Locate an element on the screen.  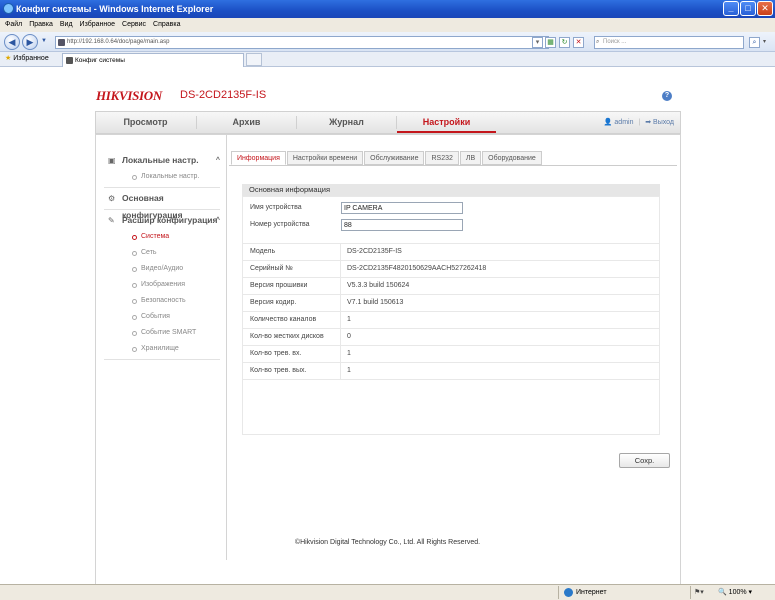
sidebar-advanced-header: ✎ Расшир конфигурация ^ is located at coordinates (161, 220).